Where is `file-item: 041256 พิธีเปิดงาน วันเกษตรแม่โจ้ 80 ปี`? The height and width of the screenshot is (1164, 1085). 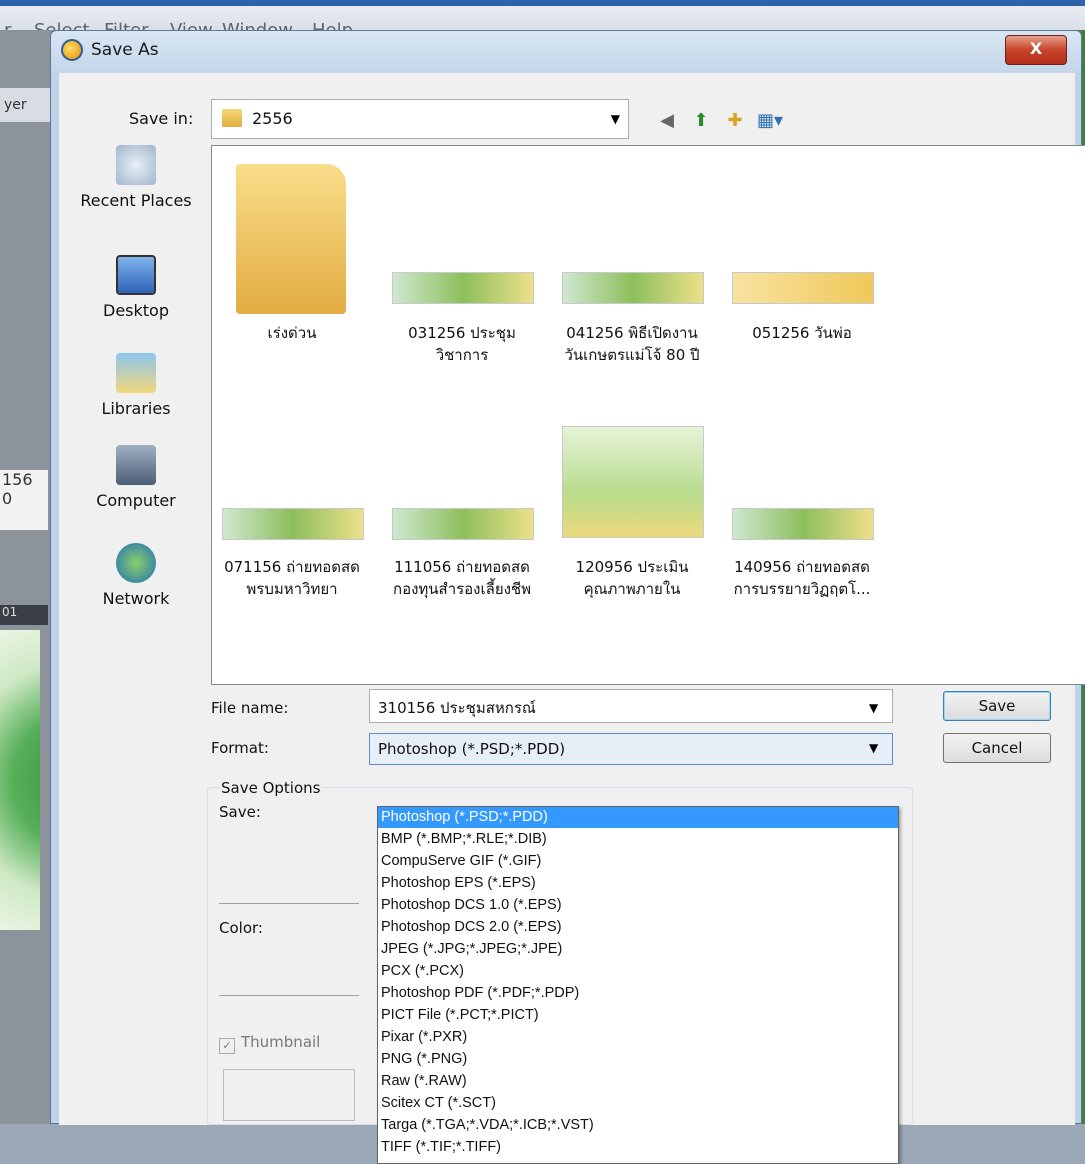 file-item: 041256 พิธีเปิดงาน วันเกษตรแม่โจ้ 80 ปี is located at coordinates (632, 261).